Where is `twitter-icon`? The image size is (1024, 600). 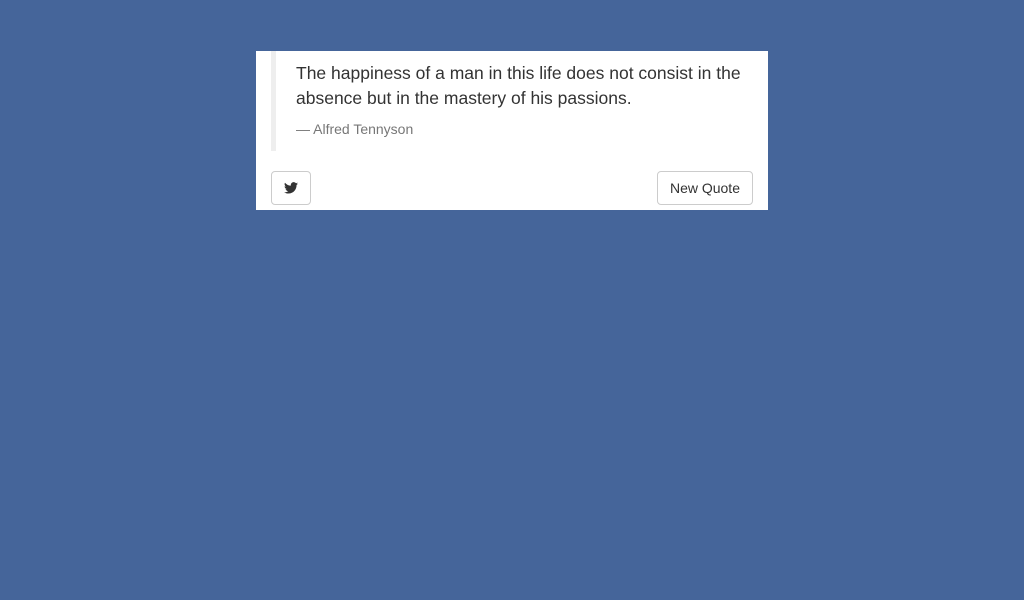
twitter-icon is located at coordinates (291, 188).